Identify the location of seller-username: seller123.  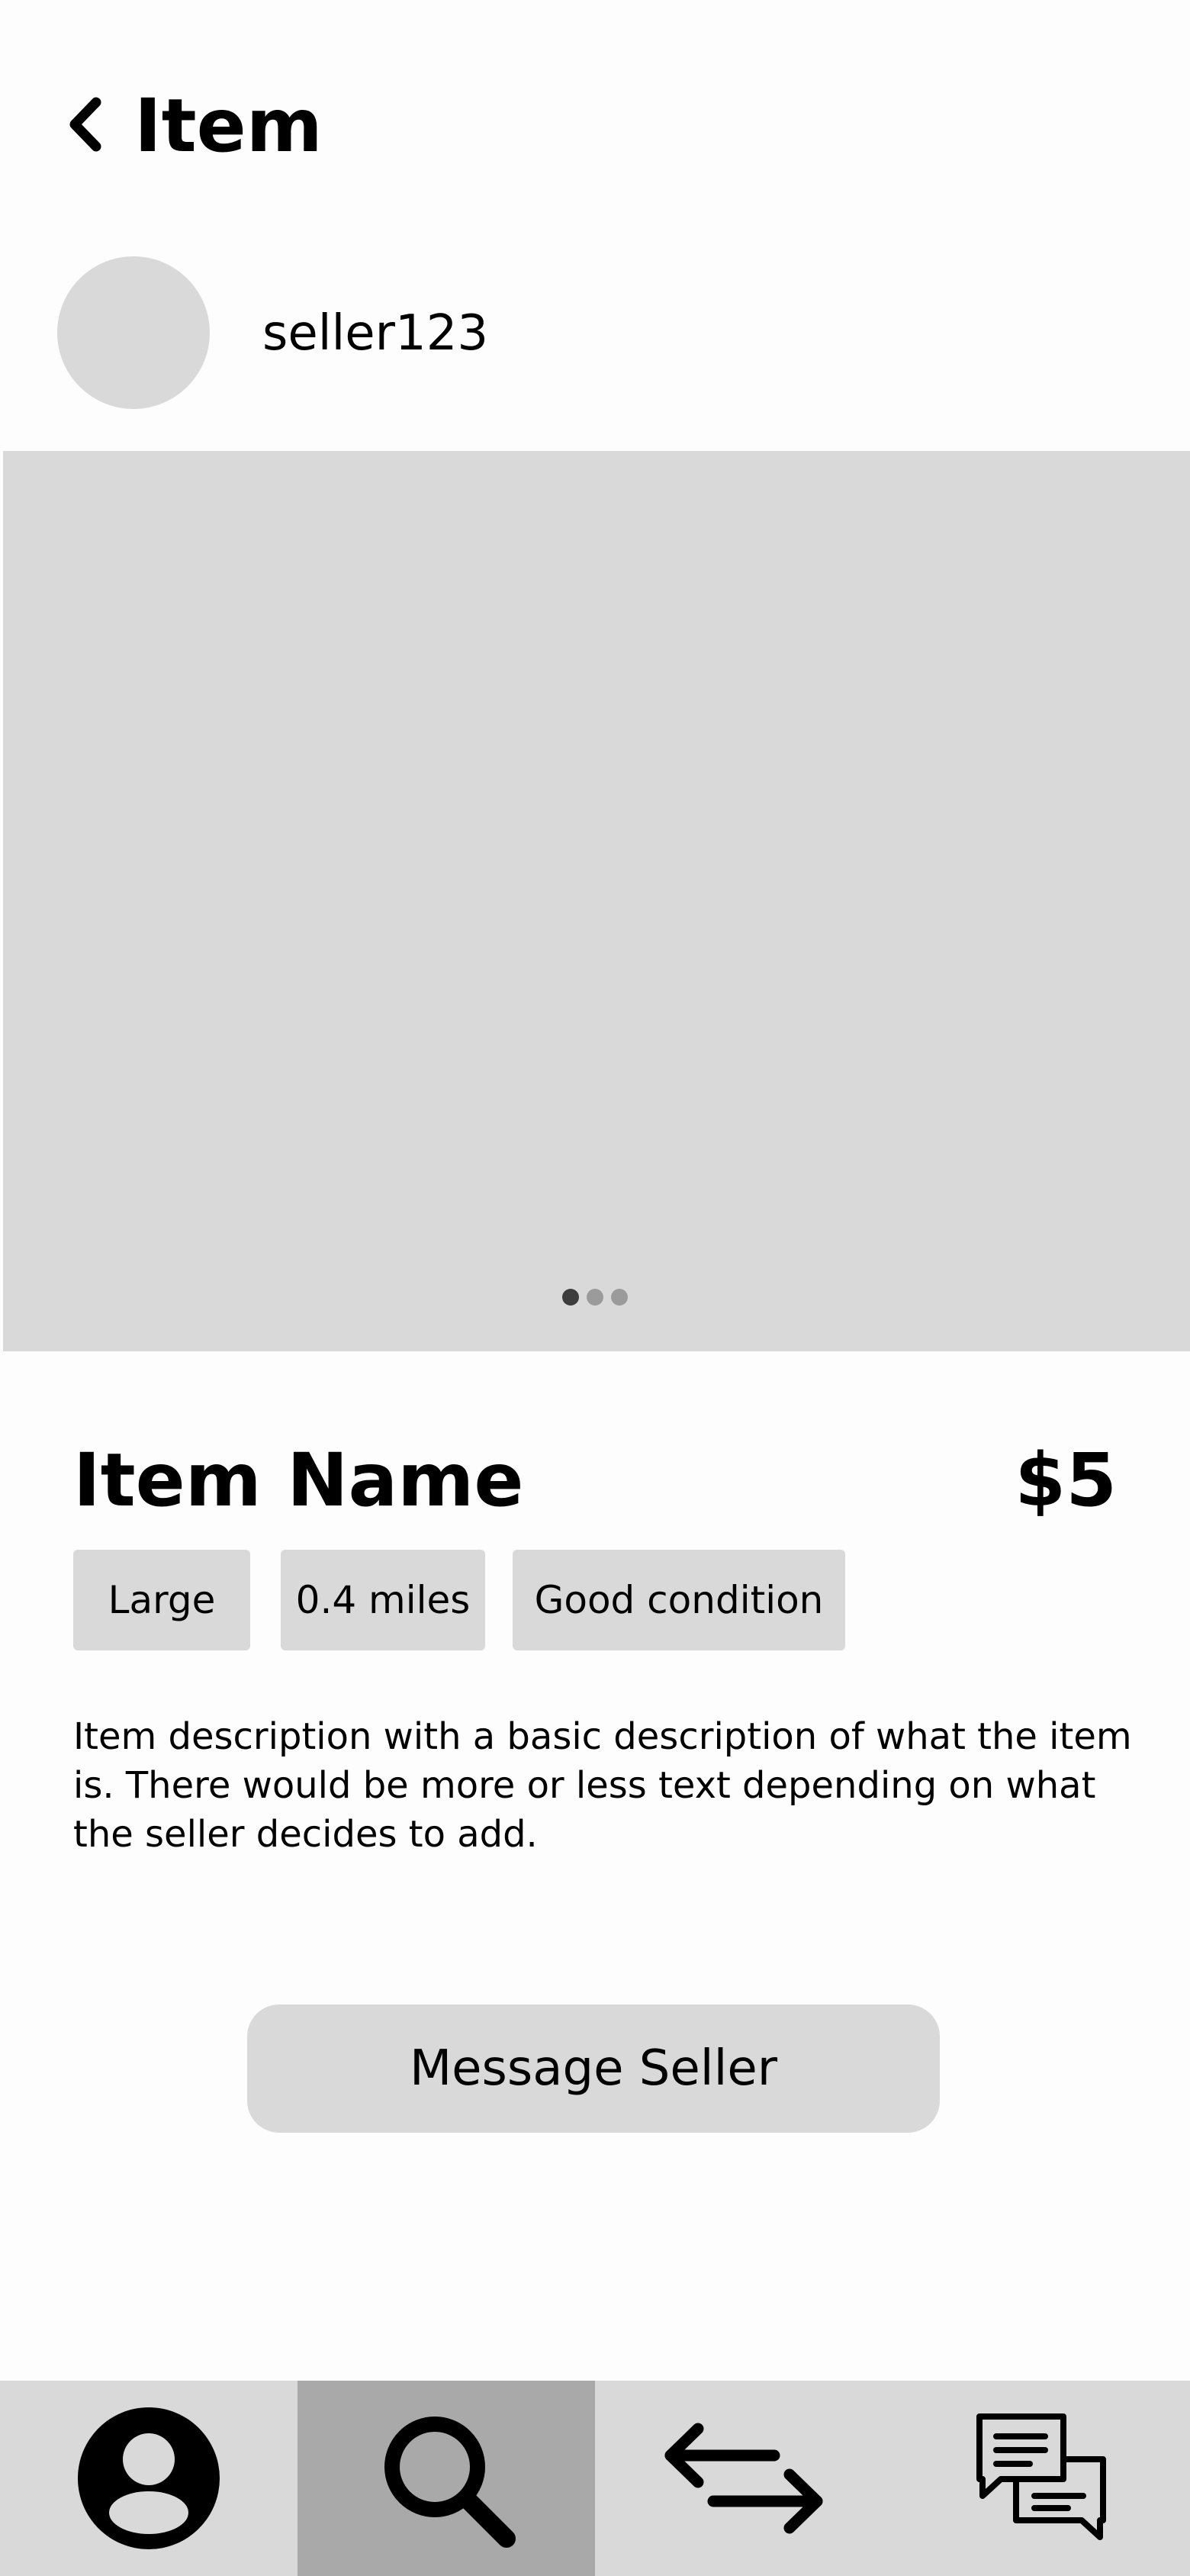
(375, 333).